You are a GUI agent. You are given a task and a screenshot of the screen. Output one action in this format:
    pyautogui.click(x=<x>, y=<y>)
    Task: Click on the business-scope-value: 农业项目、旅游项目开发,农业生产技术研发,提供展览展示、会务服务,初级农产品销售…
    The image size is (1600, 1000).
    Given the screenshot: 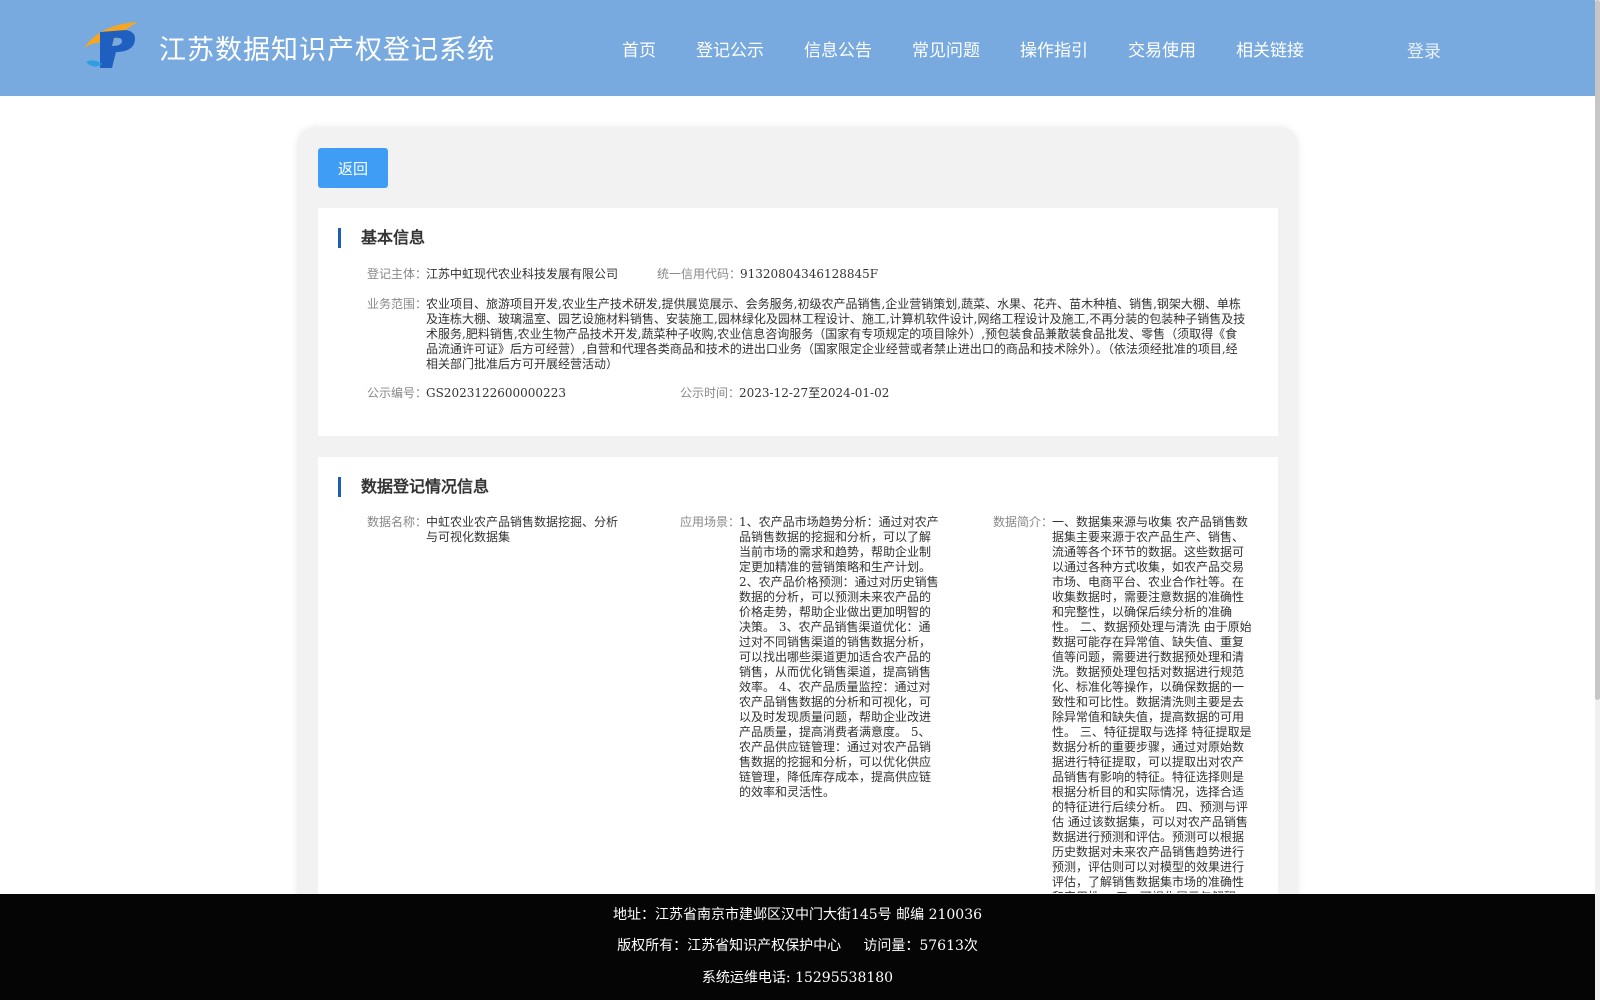 What is the action you would take?
    pyautogui.click(x=836, y=334)
    